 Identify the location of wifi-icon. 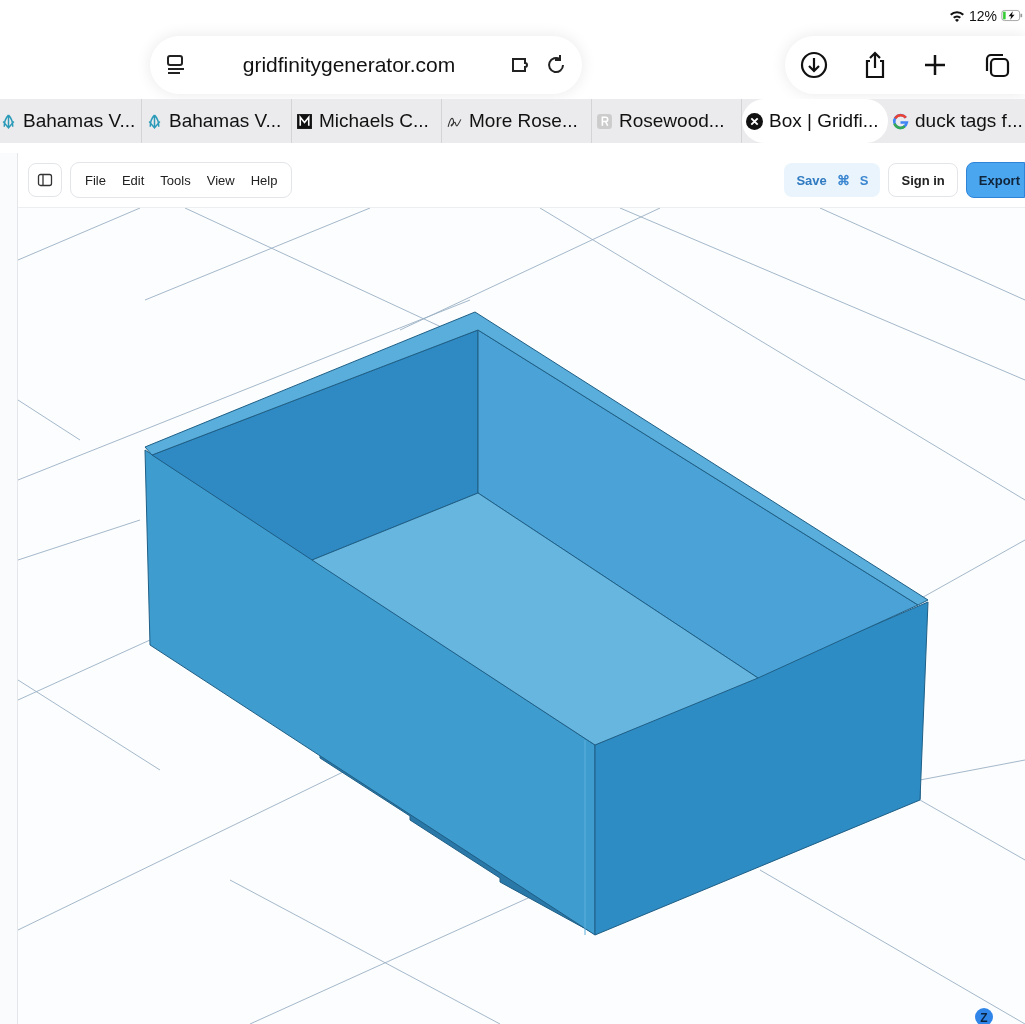
(956, 15).